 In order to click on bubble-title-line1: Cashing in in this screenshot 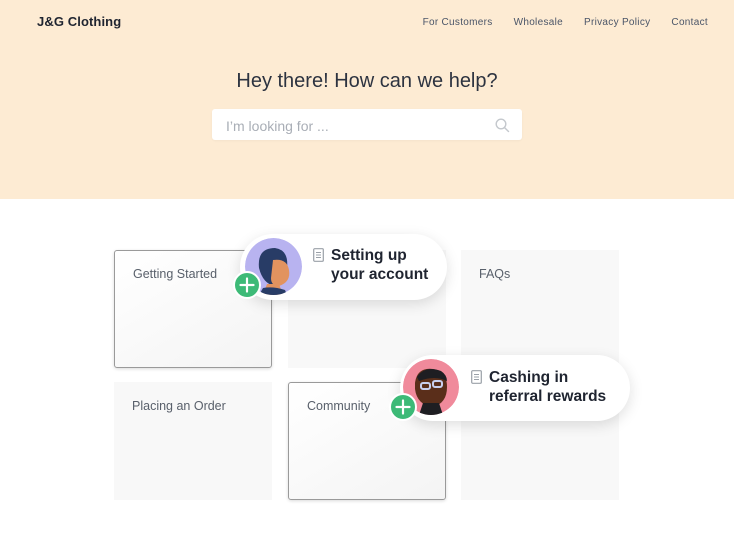, I will do `click(529, 377)`.